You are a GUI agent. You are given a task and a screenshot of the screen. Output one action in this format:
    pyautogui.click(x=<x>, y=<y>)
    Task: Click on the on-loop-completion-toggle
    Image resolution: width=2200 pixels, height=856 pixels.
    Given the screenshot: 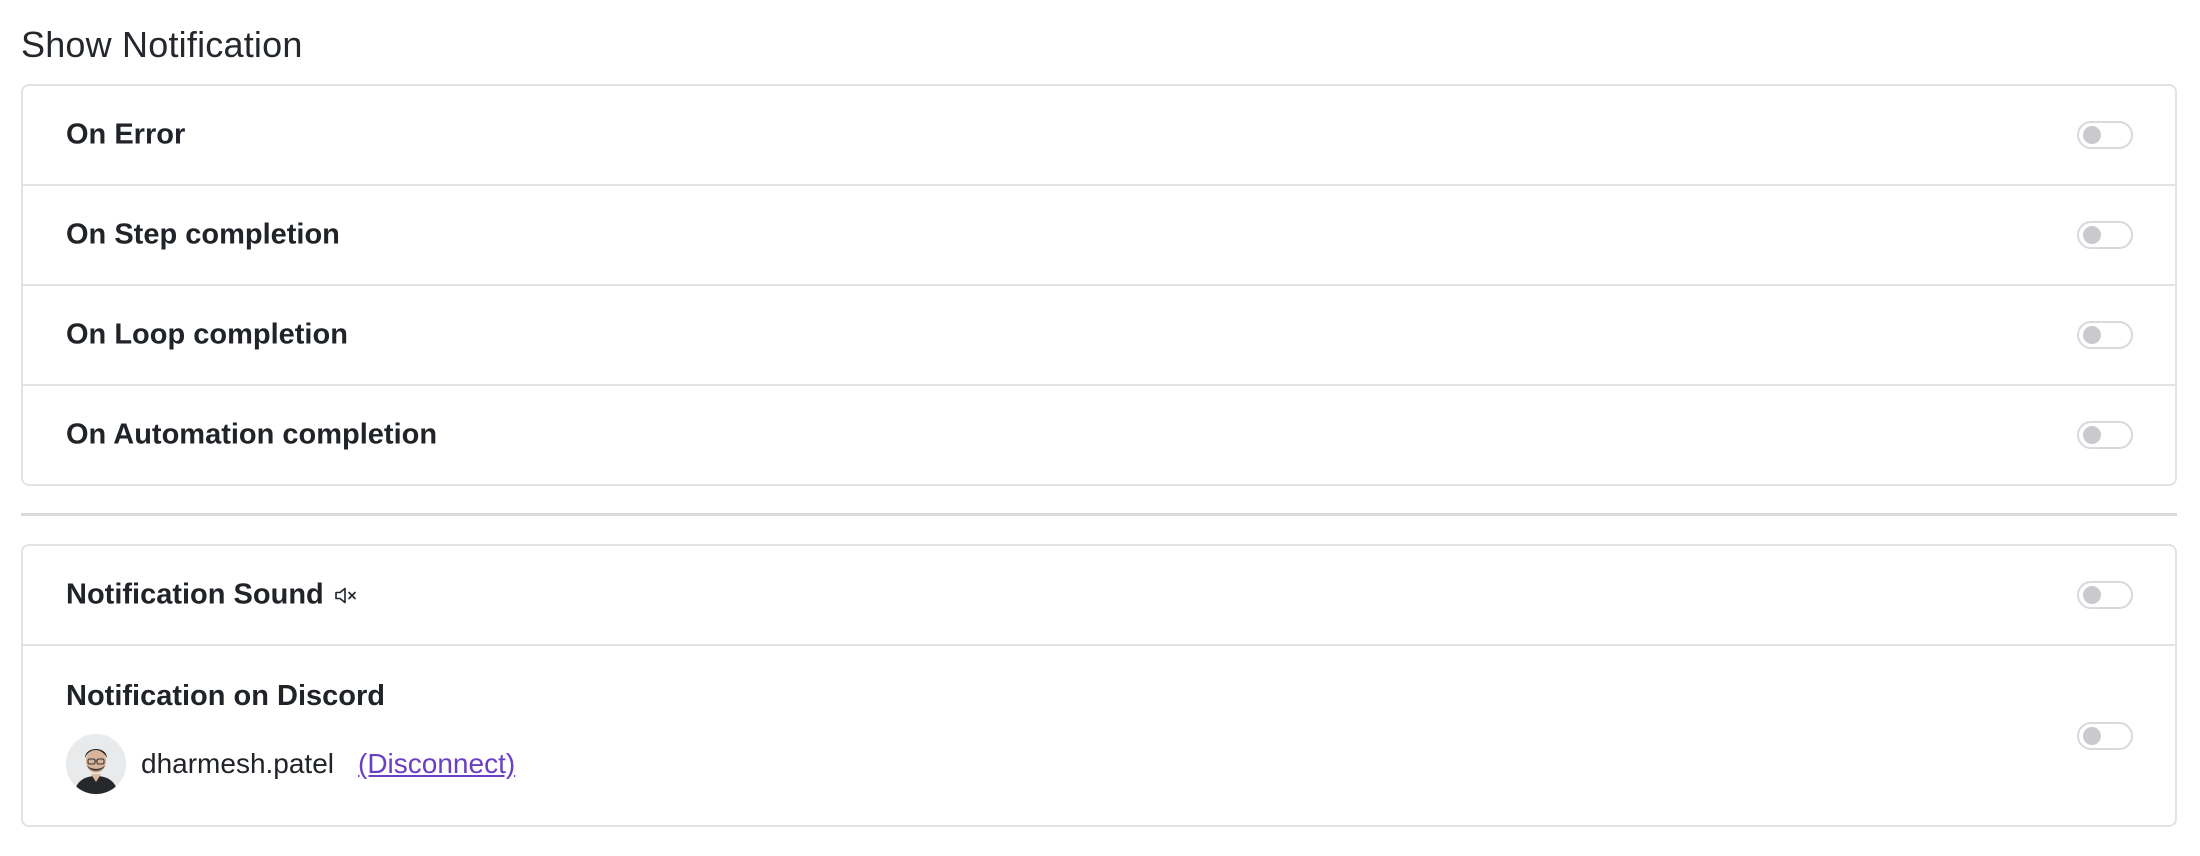 What is the action you would take?
    pyautogui.click(x=2105, y=335)
    